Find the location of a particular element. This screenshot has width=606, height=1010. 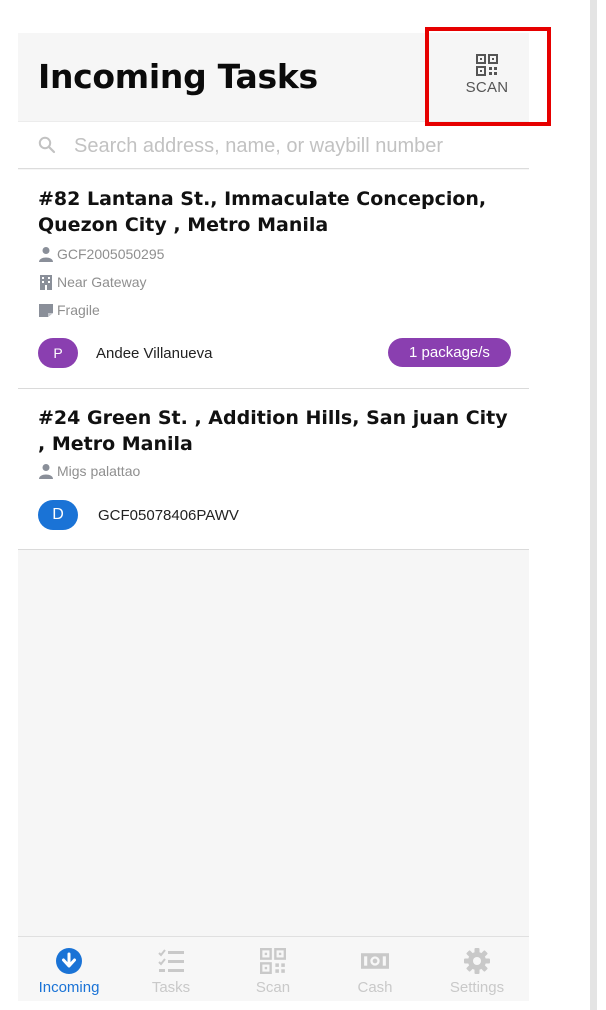

waybill-number: GCF05078406PAWV is located at coordinates (168, 515).